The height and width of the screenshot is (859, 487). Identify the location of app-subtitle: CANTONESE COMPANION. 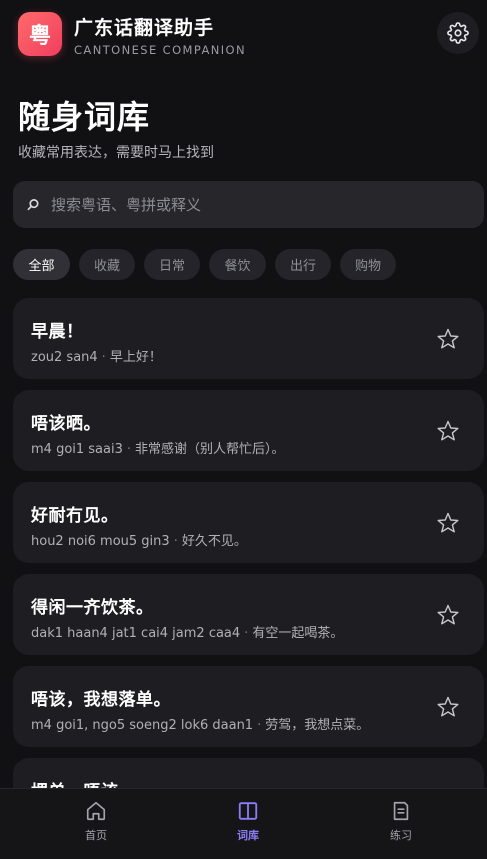
(160, 50).